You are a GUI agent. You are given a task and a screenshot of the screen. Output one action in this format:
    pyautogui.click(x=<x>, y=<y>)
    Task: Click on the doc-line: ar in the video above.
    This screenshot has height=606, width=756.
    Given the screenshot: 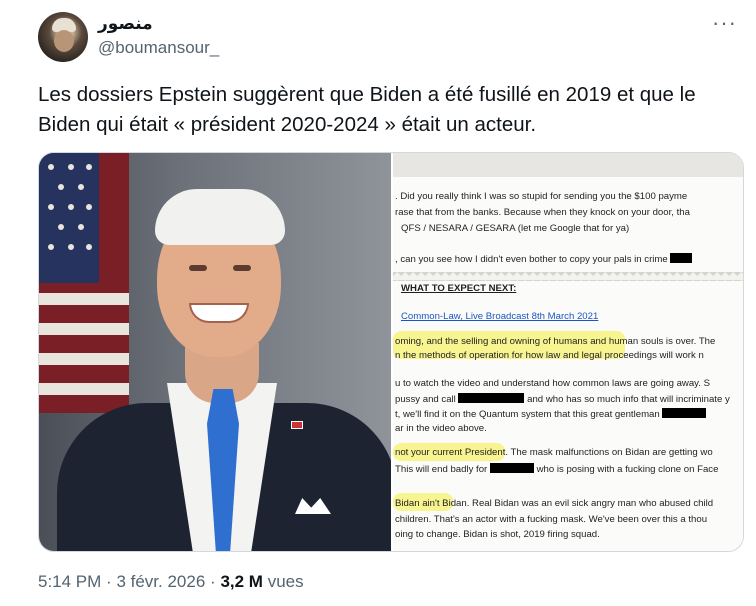 What is the action you would take?
    pyautogui.click(x=441, y=428)
    